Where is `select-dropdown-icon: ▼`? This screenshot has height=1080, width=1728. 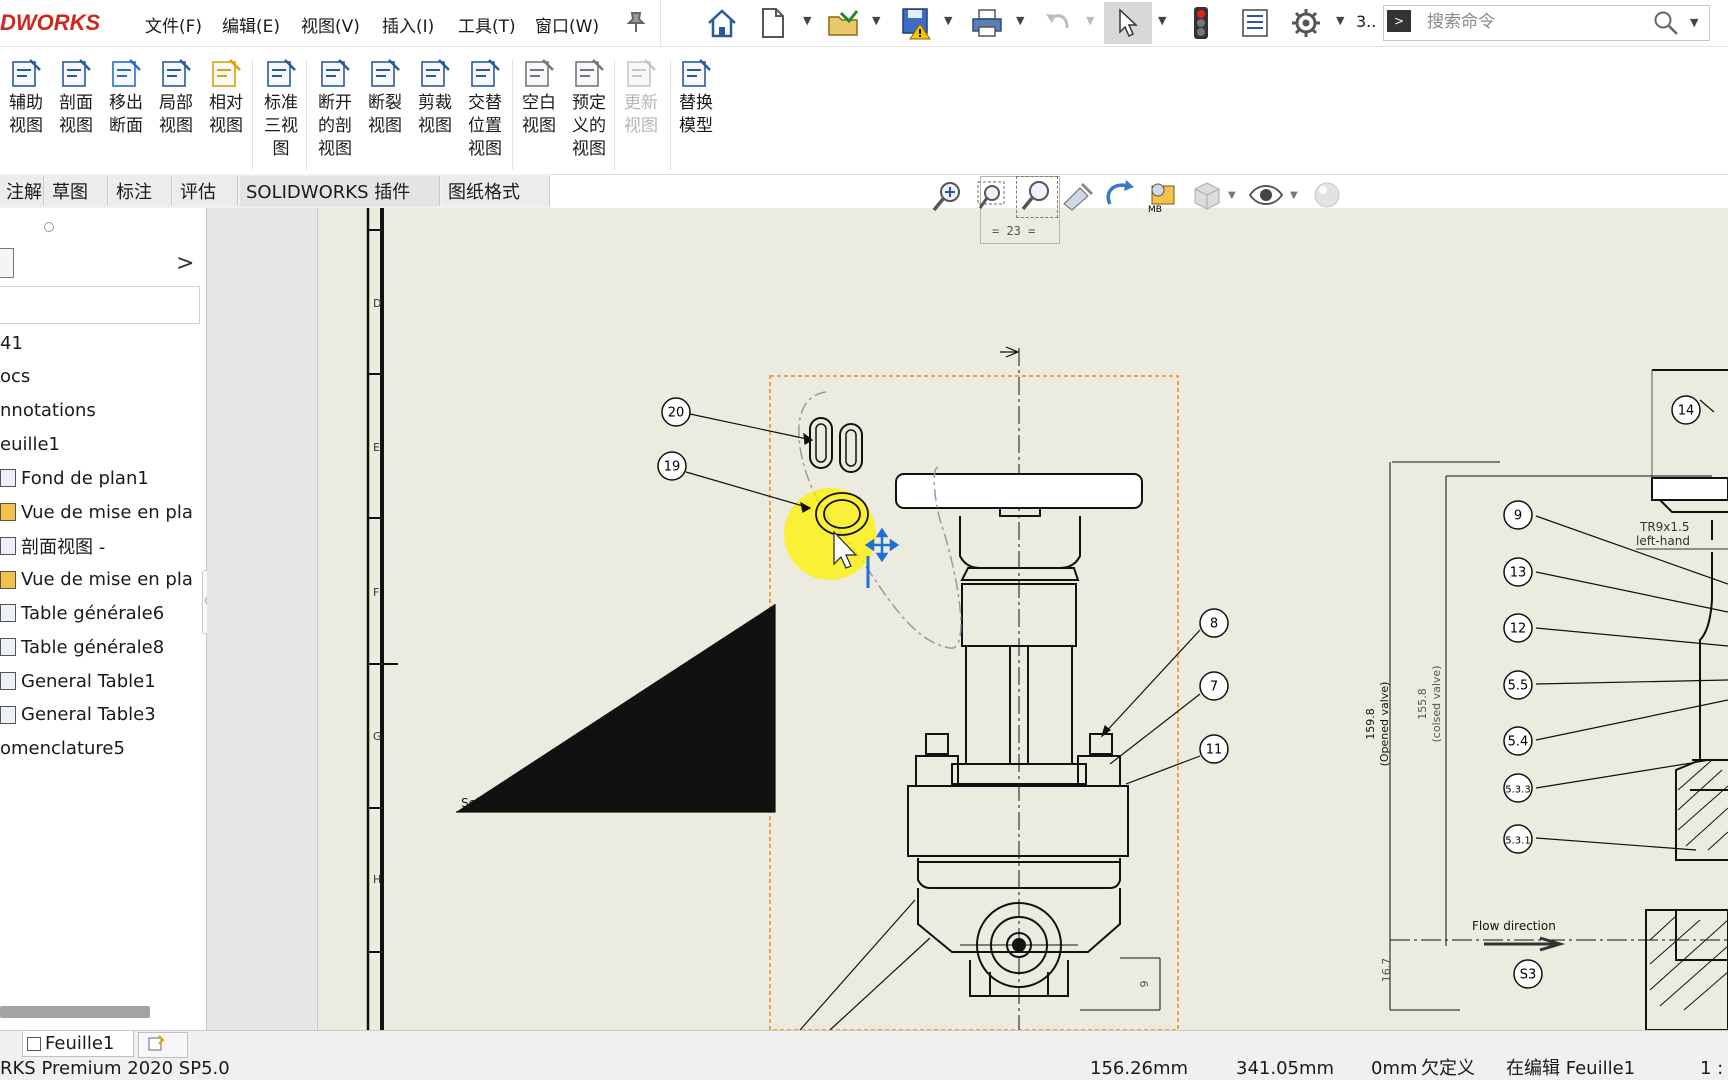 select-dropdown-icon: ▼ is located at coordinates (1162, 20).